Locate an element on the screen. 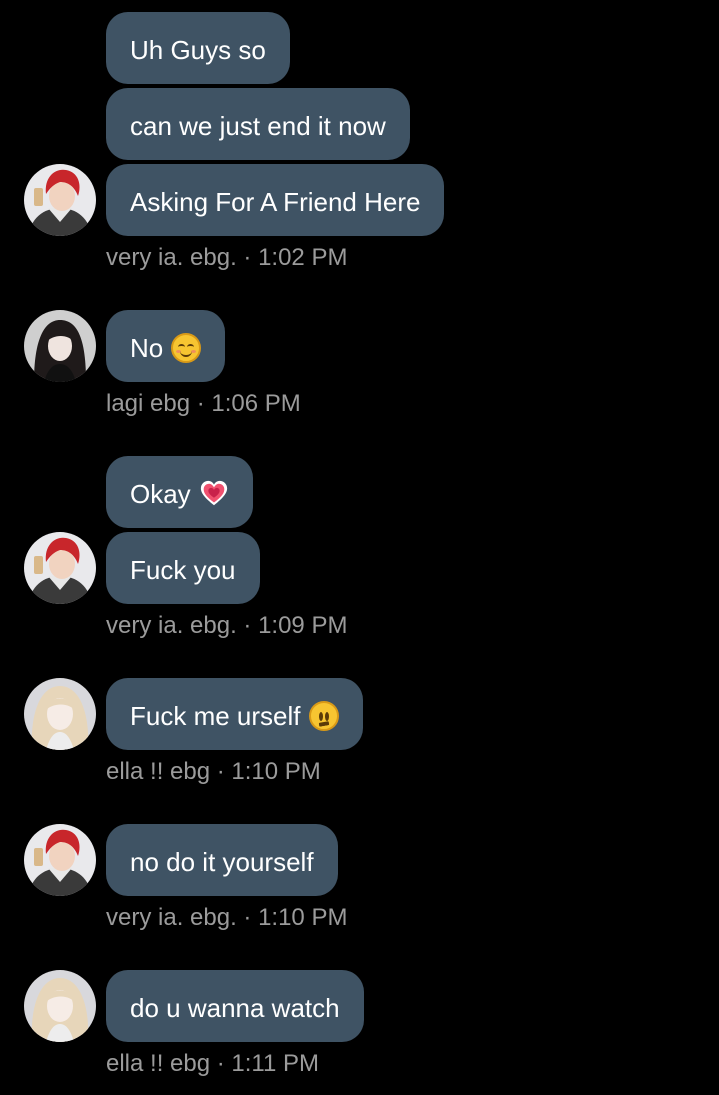 The width and height of the screenshot is (719, 1095). smiling-face-emoji is located at coordinates (186, 348).